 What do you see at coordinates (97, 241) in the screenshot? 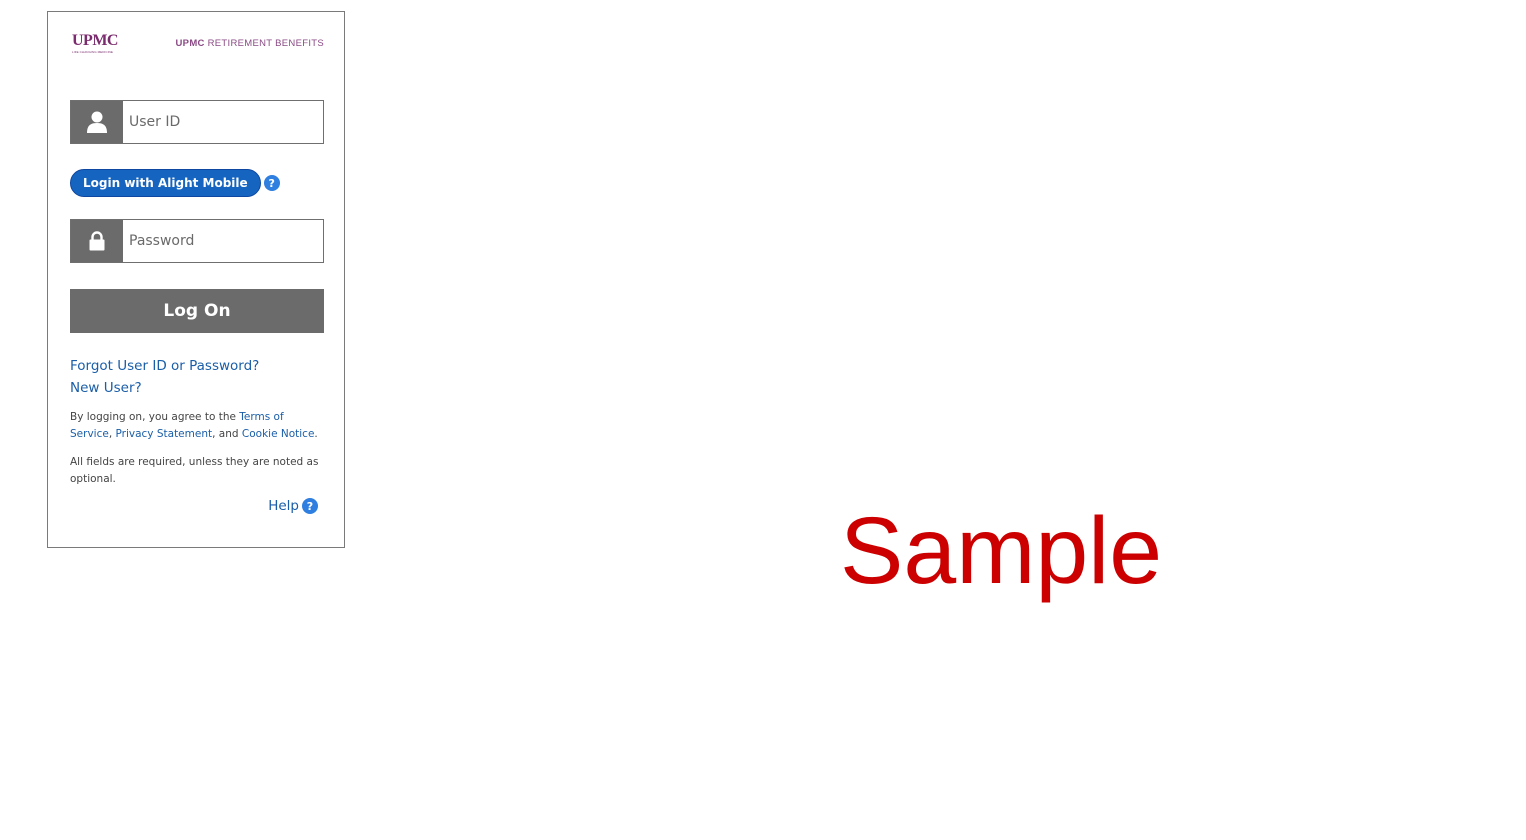
I see `lock-icon` at bounding box center [97, 241].